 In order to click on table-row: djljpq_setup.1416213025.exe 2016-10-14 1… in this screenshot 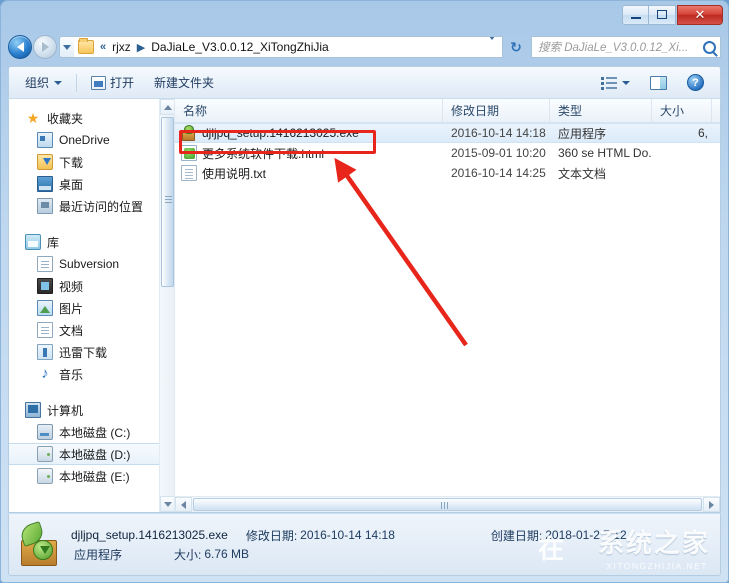, I will do `click(447, 133)`.